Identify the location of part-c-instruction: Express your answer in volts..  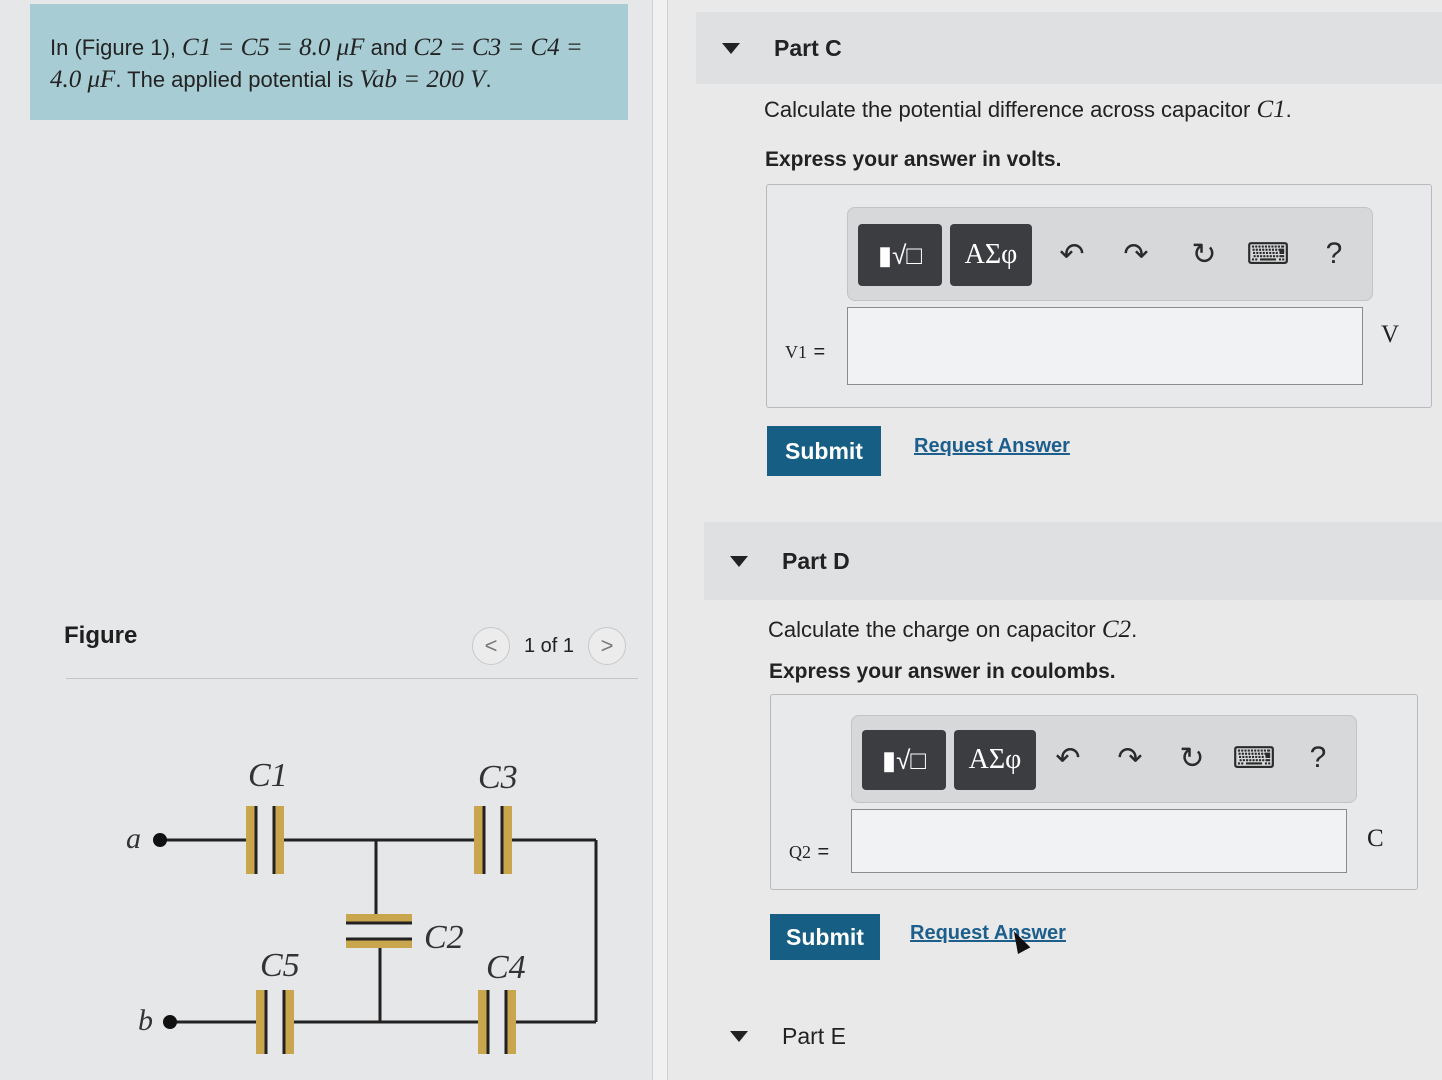
(913, 159).